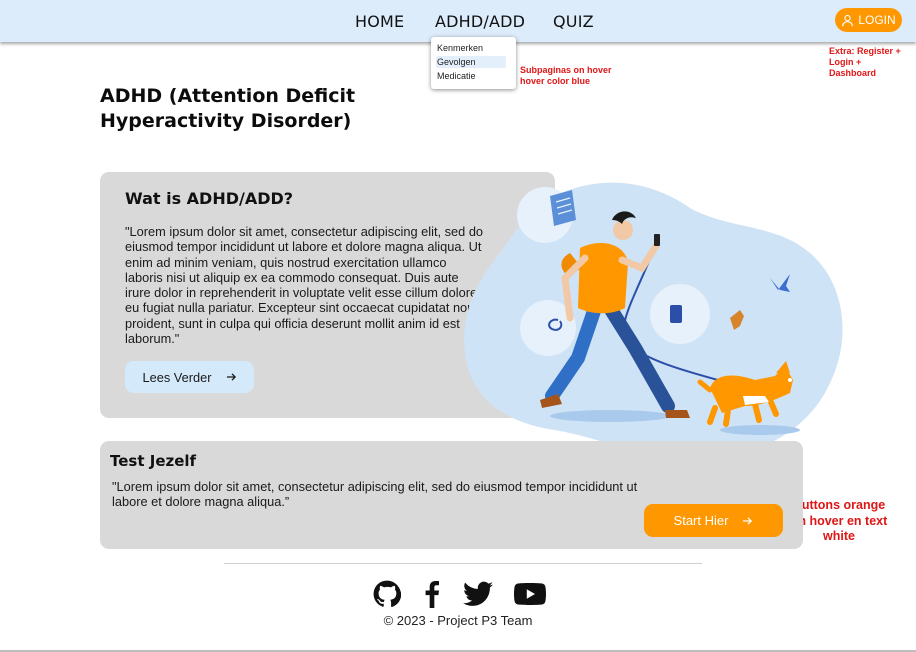 Image resolution: width=916 pixels, height=652 pixels. I want to click on copyright-text: © 2023 - Project P3 Team, so click(458, 620).